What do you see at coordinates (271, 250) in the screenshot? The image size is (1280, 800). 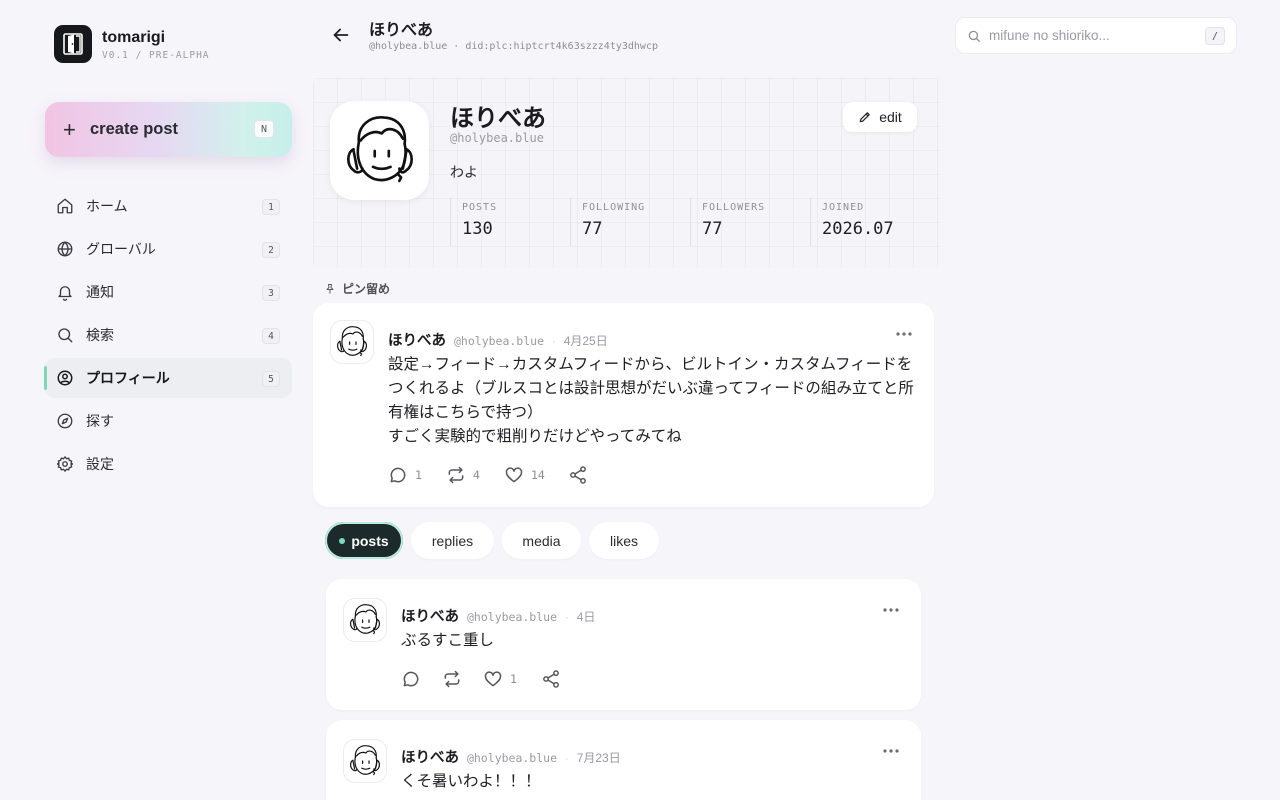 I see `shortcut-badge: 2` at bounding box center [271, 250].